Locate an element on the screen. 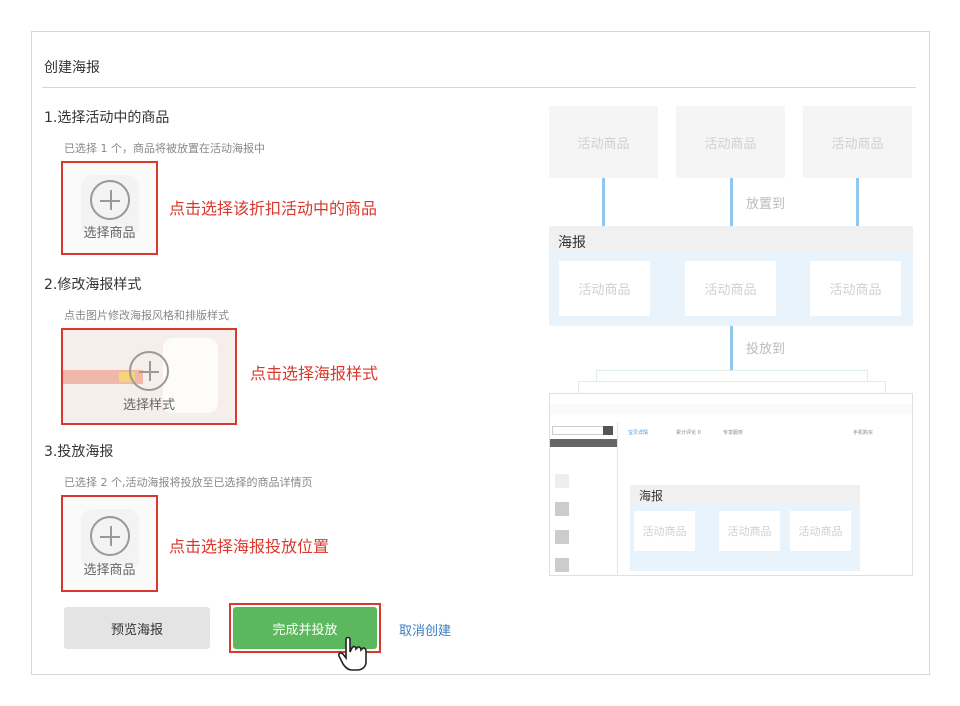 This screenshot has height=706, width=960. detail-page-mock: 宝贝详情 累计评论 0 专享服务 手机购买 海报 活动商品 活动商品 活动商品 is located at coordinates (731, 484).